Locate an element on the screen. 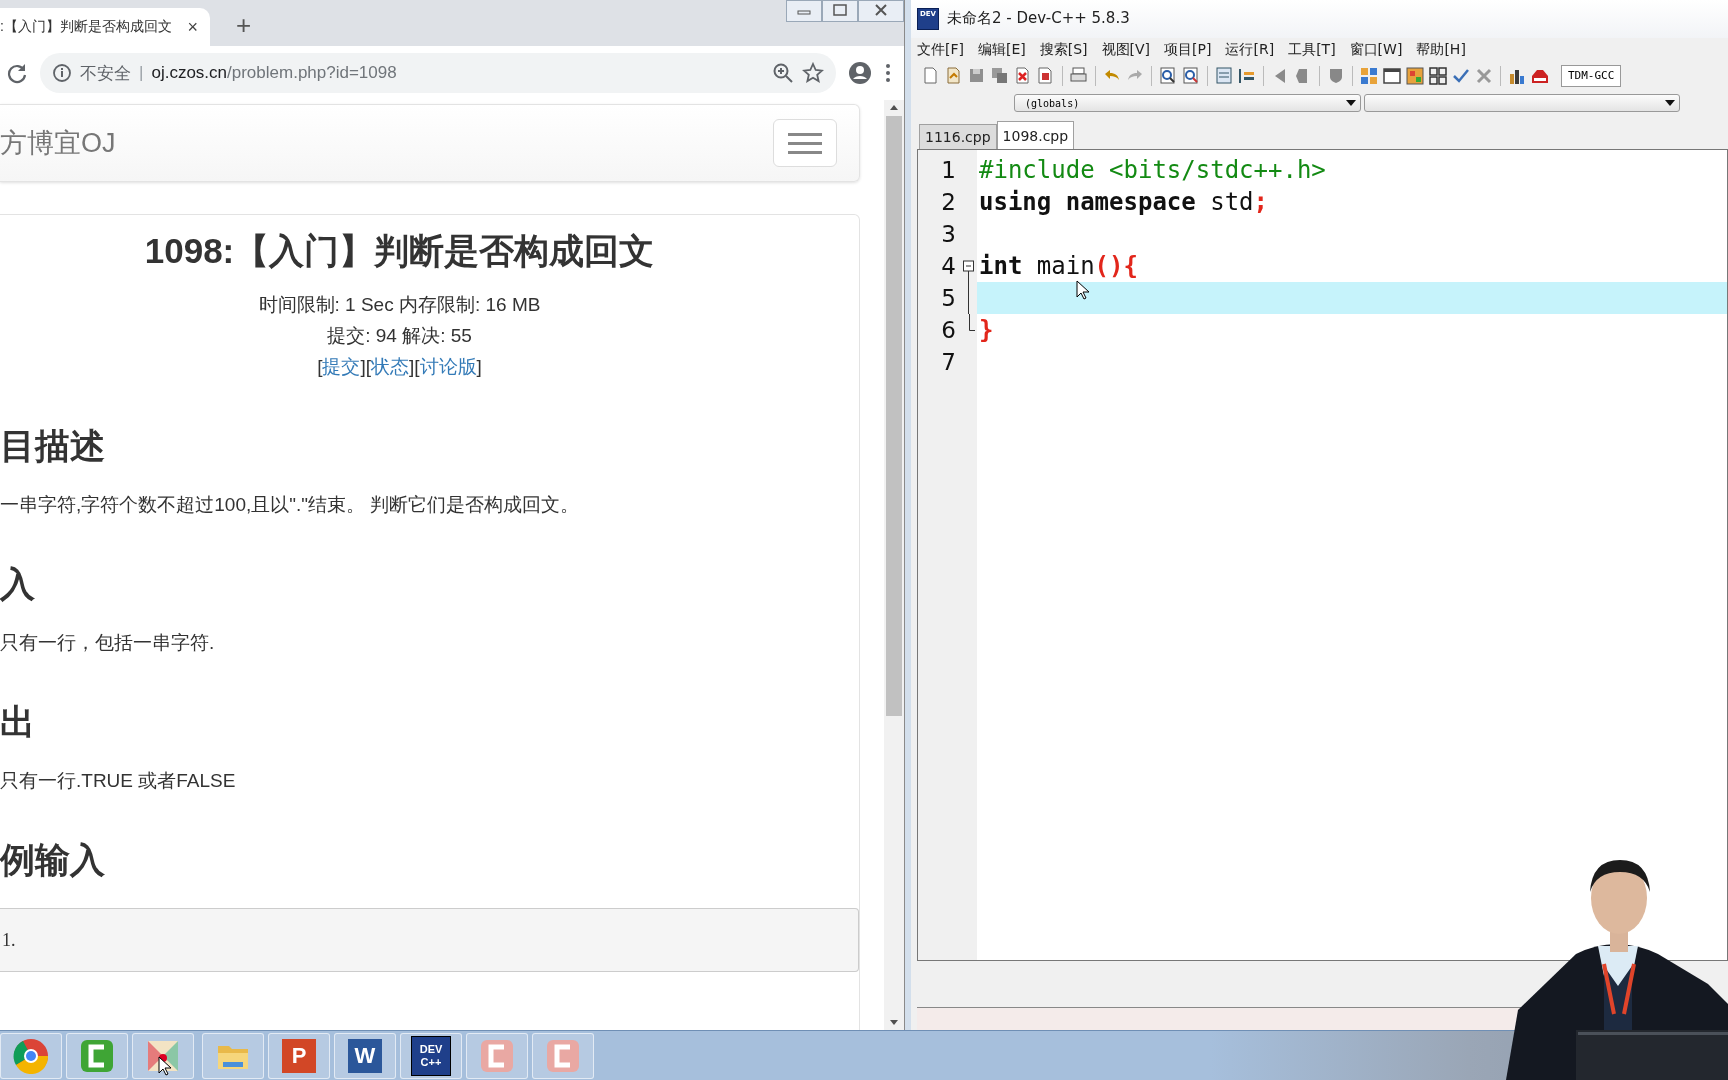 Image resolution: width=1728 pixels, height=1080 pixels. section-text: 只有一行，包括一串字符. is located at coordinates (108, 643).